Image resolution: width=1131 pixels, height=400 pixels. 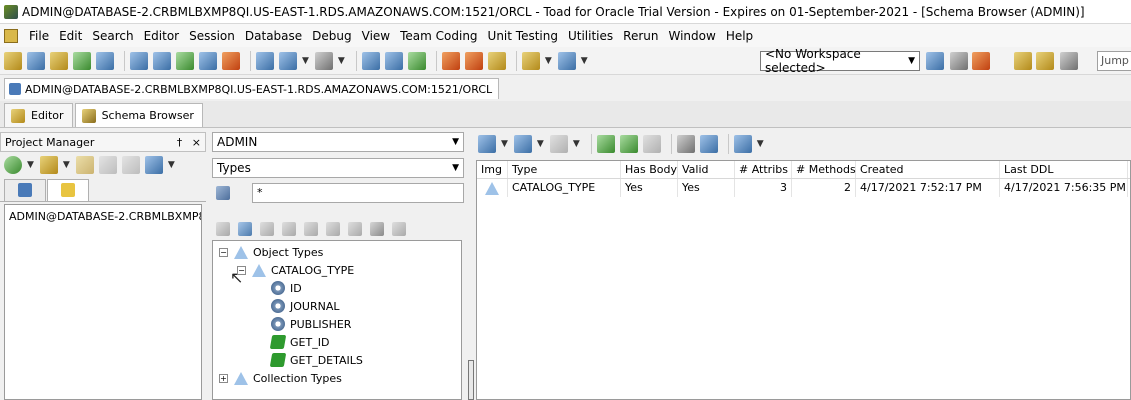 What do you see at coordinates (112, 36) in the screenshot?
I see `menu-search: Search` at bounding box center [112, 36].